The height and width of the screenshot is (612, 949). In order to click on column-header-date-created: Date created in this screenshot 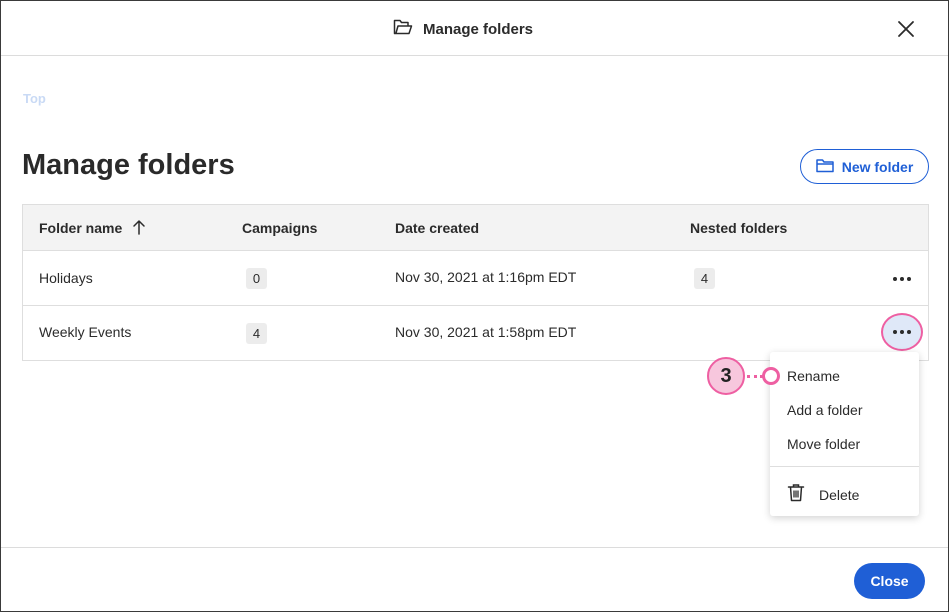, I will do `click(437, 228)`.